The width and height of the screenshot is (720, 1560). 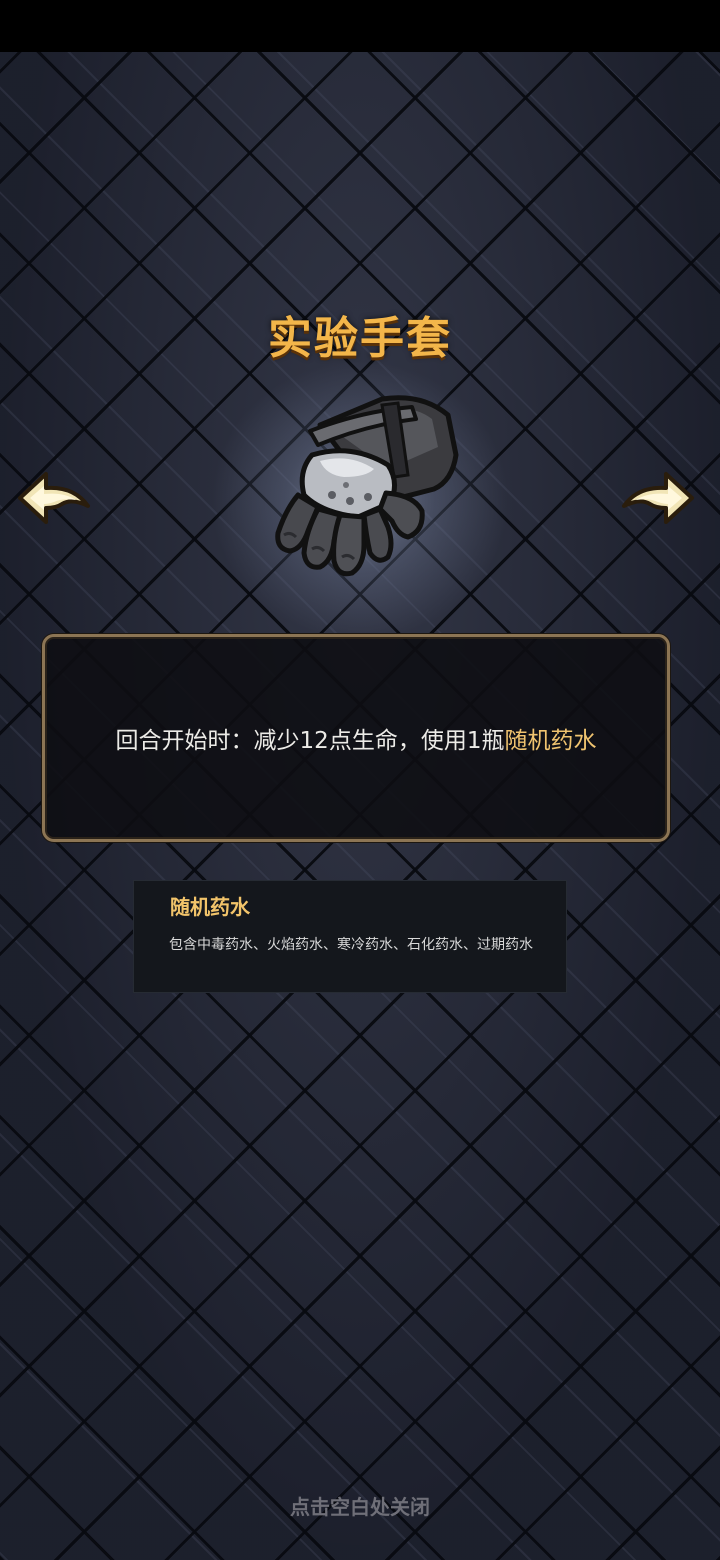 I want to click on tooltip-title: 随机药水, so click(x=210, y=907).